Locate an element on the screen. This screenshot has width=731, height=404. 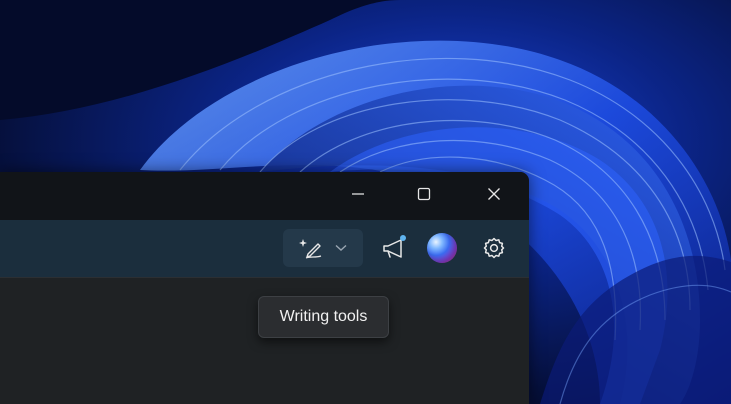
close-icon is located at coordinates (494, 194).